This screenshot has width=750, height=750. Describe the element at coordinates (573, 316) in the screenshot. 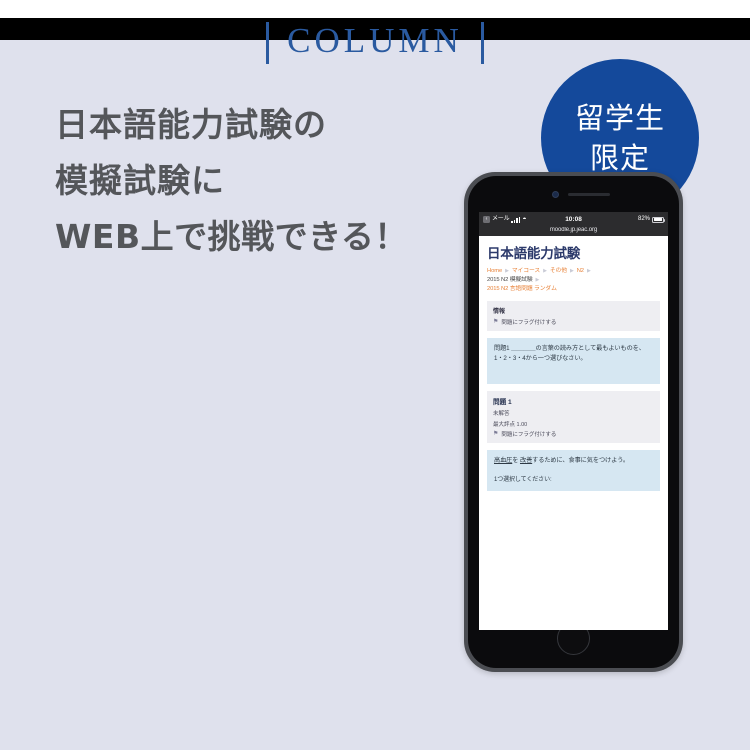

I see `info-card: 情報 ⚑ 問題にフラグ付けする` at that location.